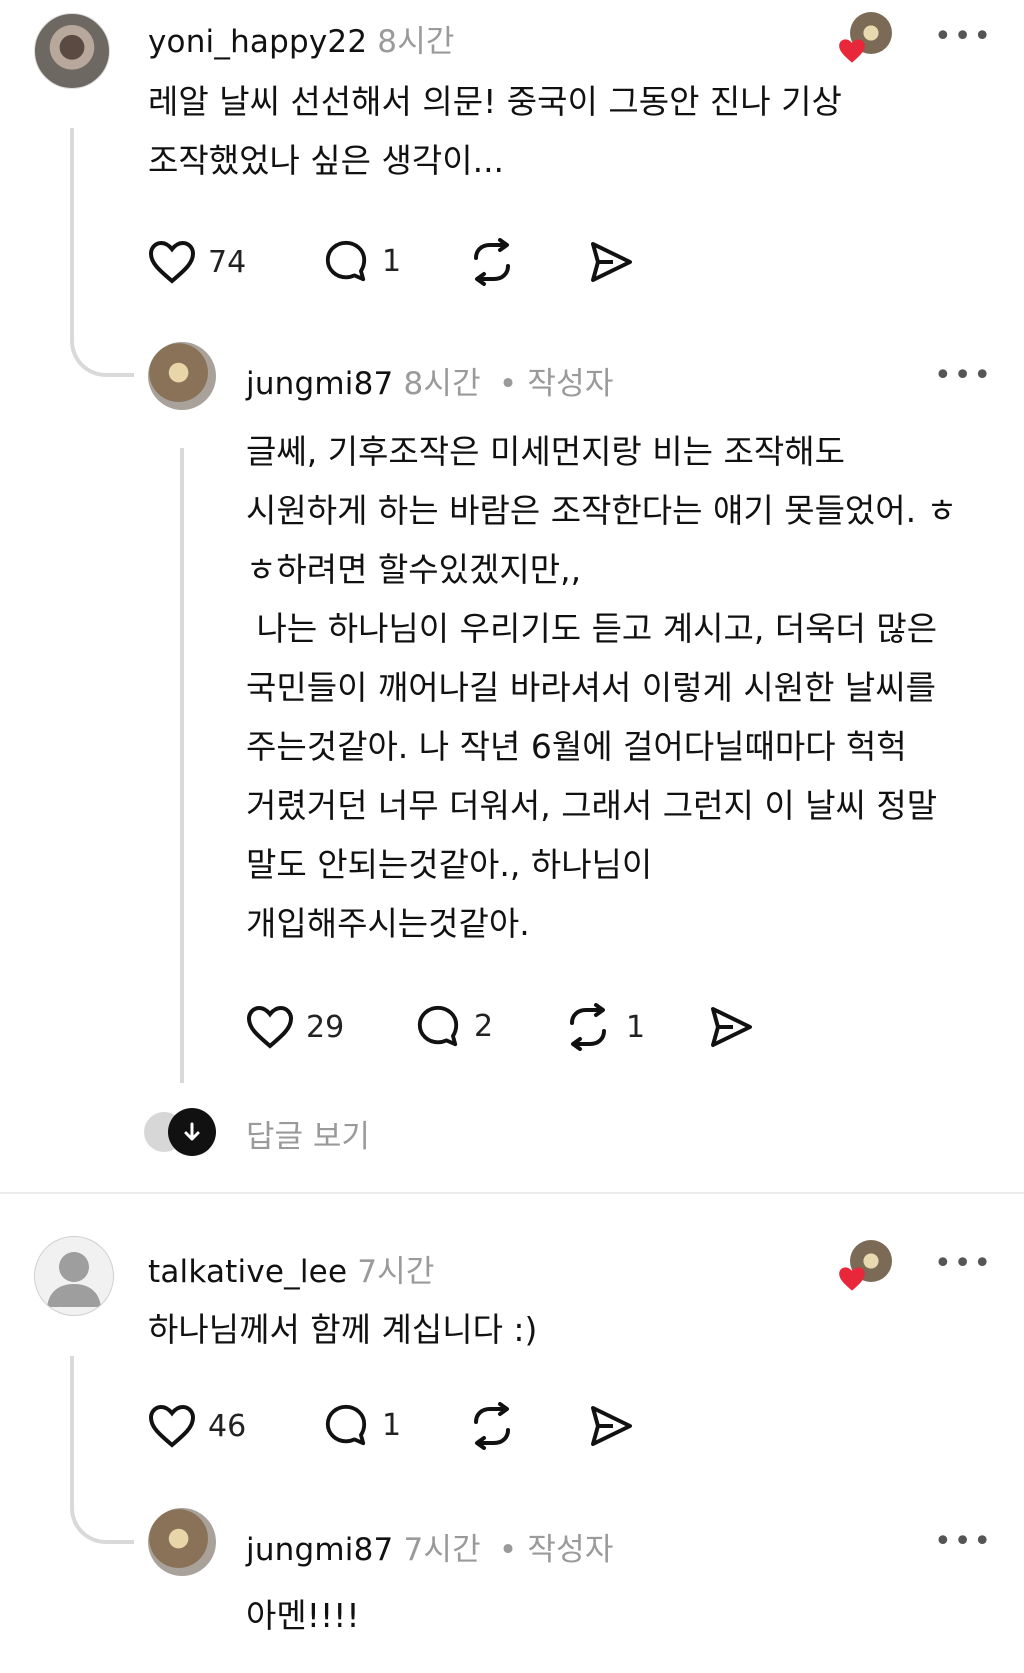  I want to click on reply-count: 2, so click(484, 1026).